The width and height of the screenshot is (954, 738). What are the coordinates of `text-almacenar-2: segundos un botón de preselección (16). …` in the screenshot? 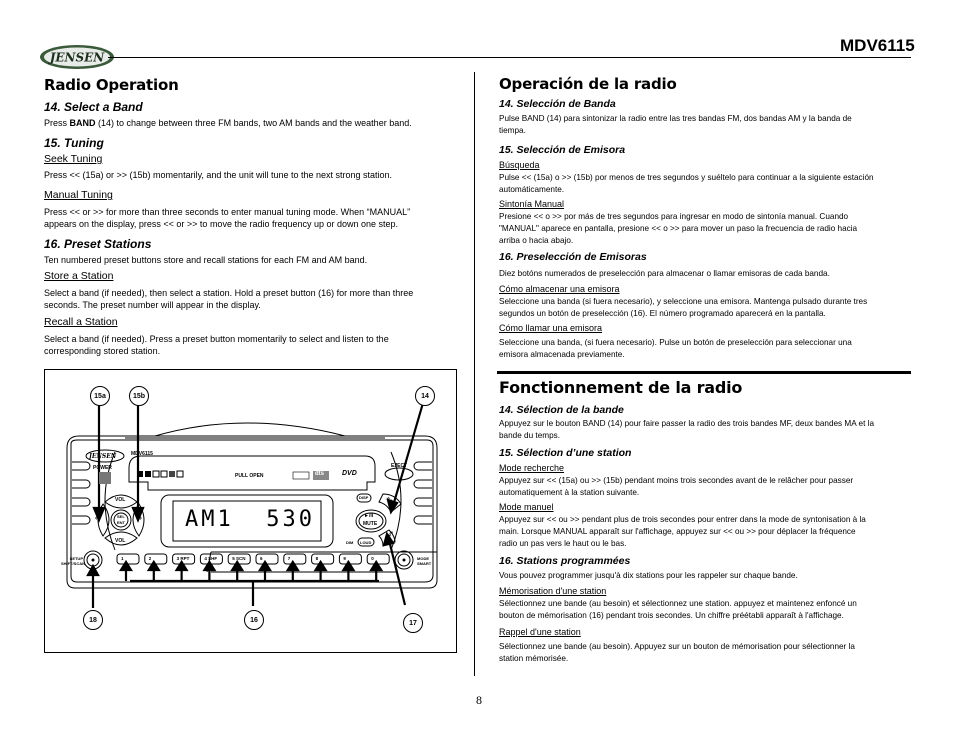 It's located at (662, 313).